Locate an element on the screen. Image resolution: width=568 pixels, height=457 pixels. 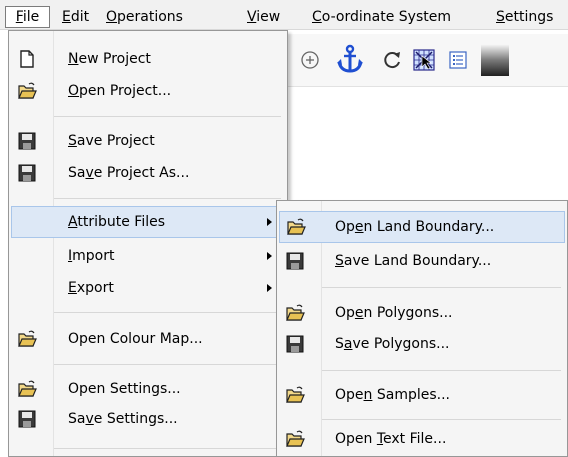
zoom-in-icon is located at coordinates (310, 60).